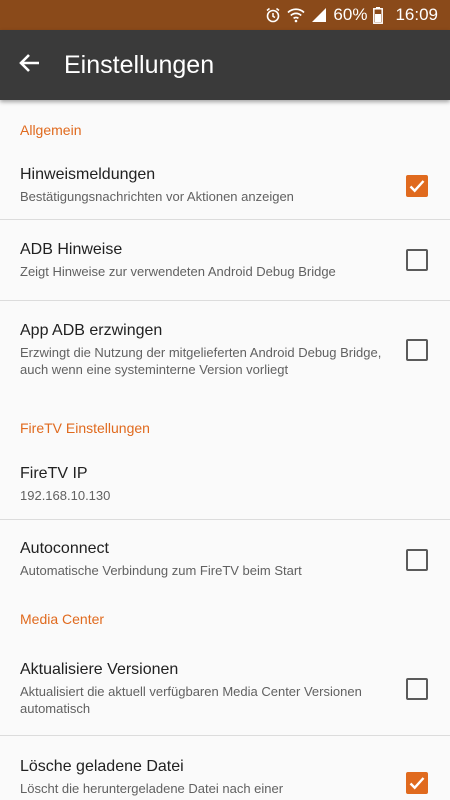  I want to click on status-time: 16:09, so click(416, 14).